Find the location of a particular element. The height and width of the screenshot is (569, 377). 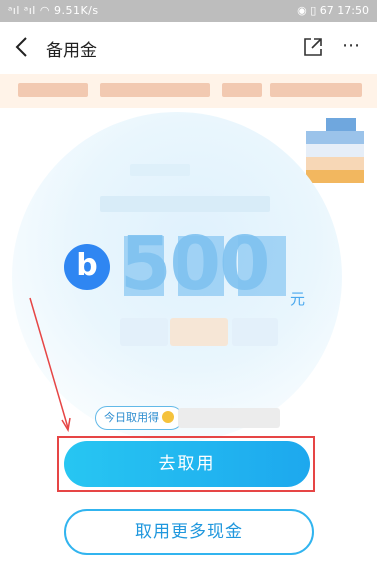

wifi-icon: ◠ is located at coordinates (44, 10).